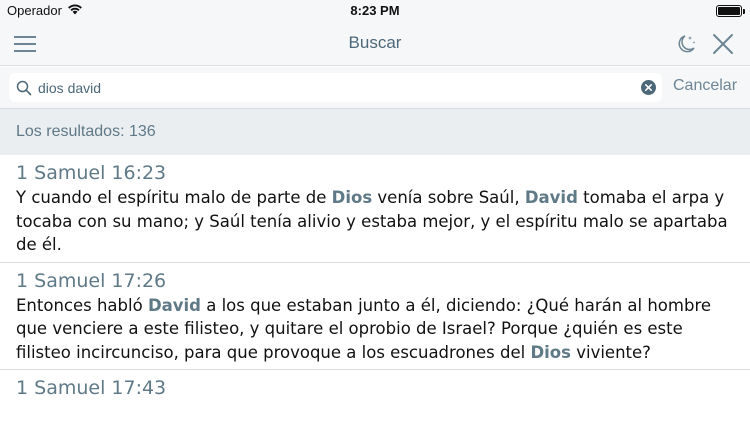 The image size is (750, 422). I want to click on night-mode-button, so click(686, 44).